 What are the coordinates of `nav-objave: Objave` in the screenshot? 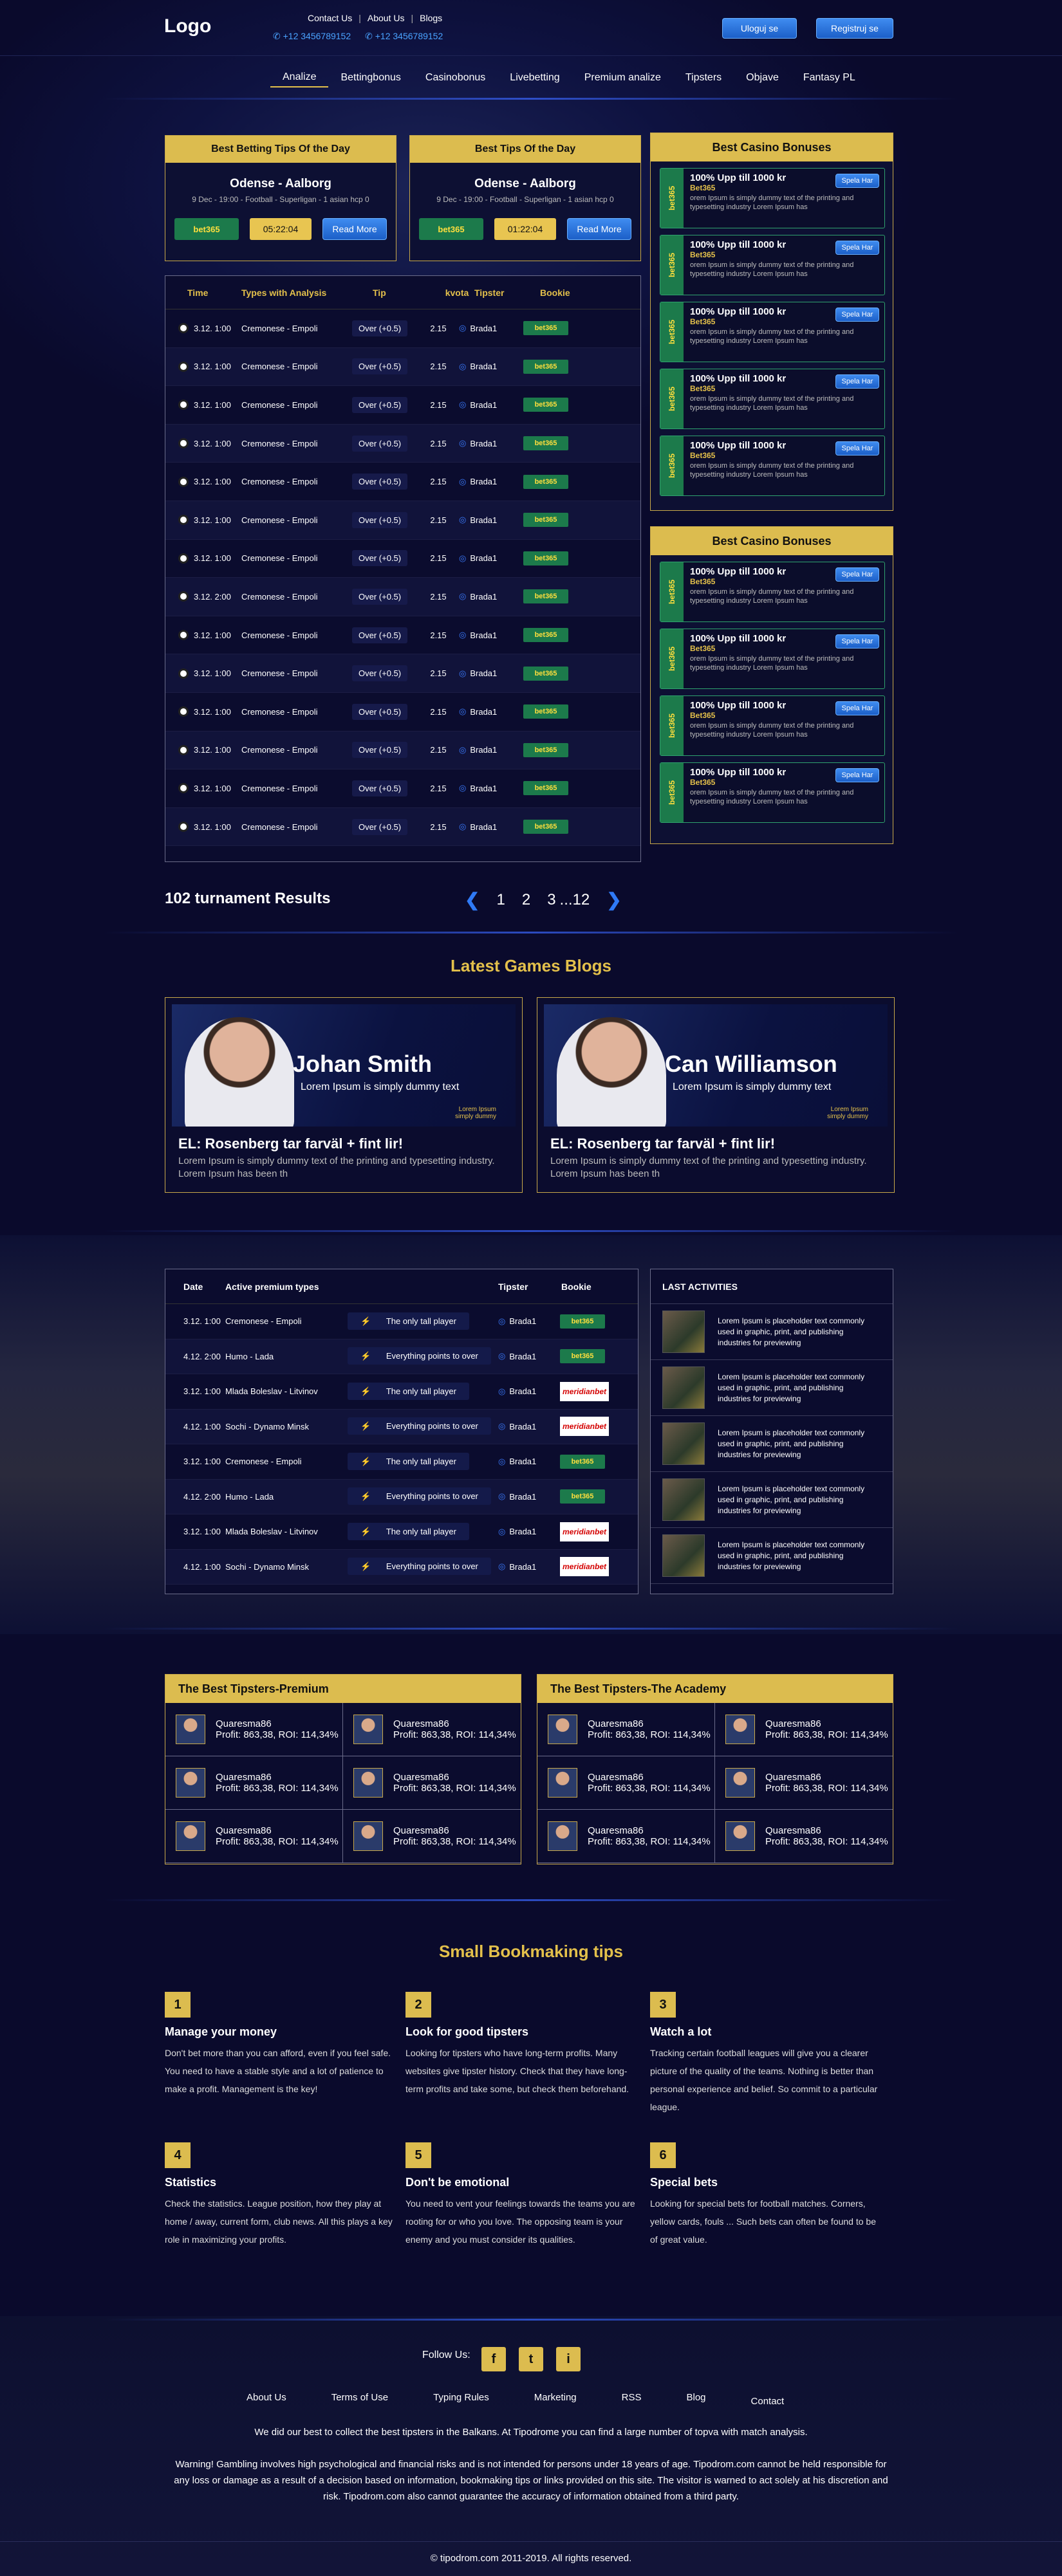 It's located at (762, 77).